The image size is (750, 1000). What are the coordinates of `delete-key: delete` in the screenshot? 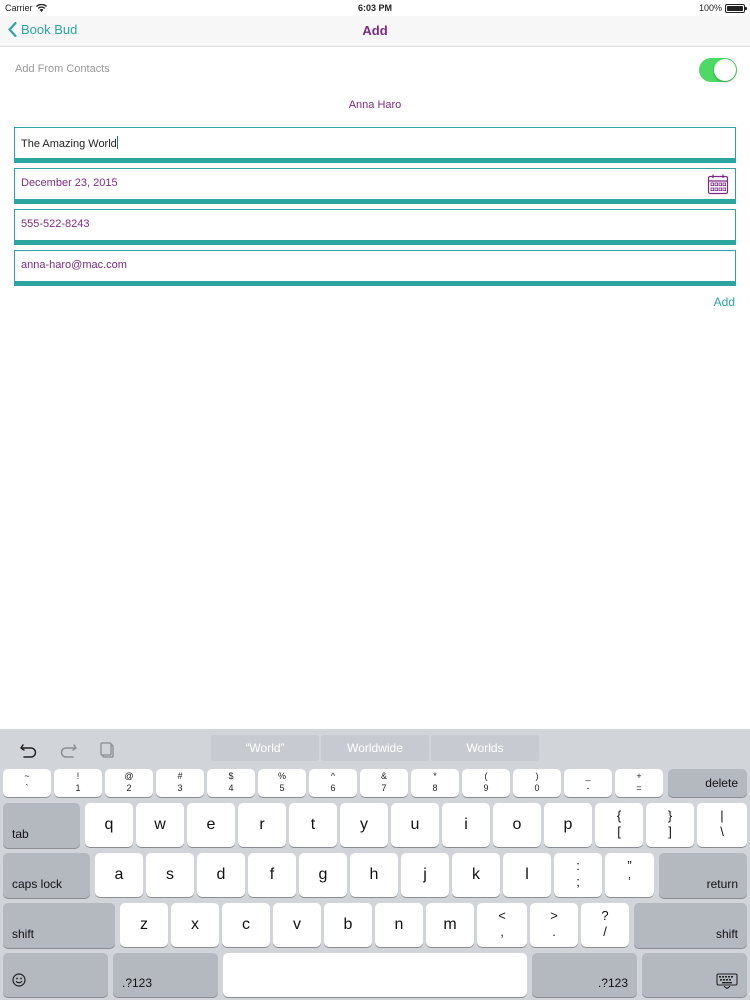 It's located at (707, 783).